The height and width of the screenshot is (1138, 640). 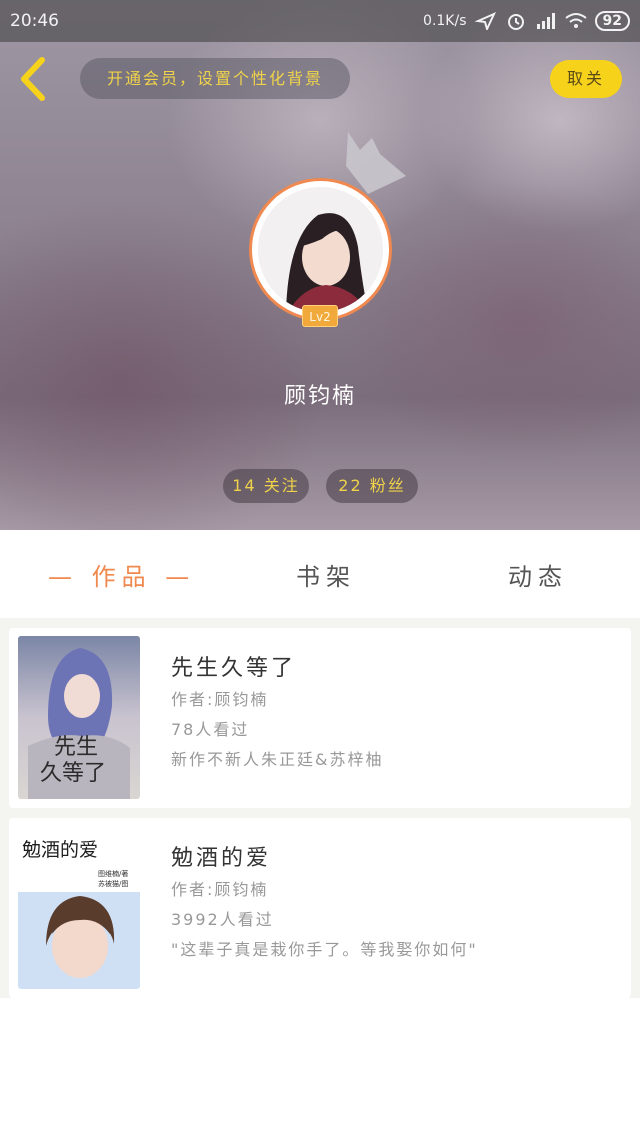 I want to click on svg-text: 勉酒的爱, so click(x=60, y=850).